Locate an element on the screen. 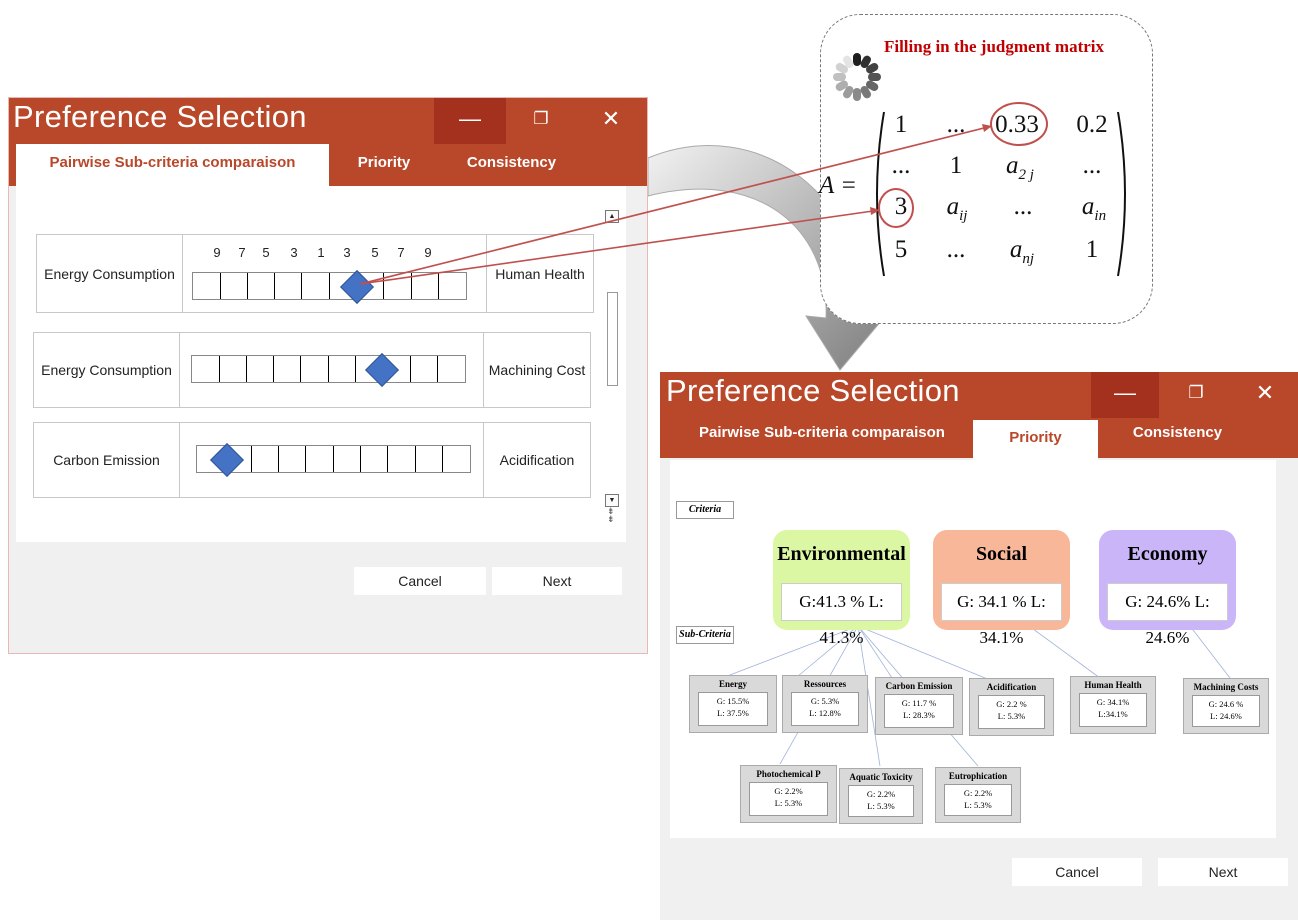 The image size is (1298, 920). subcriterion-aquatic-toxicity: Aquatic Toxicity G: 2.2% L: 5.3% is located at coordinates (881, 796).